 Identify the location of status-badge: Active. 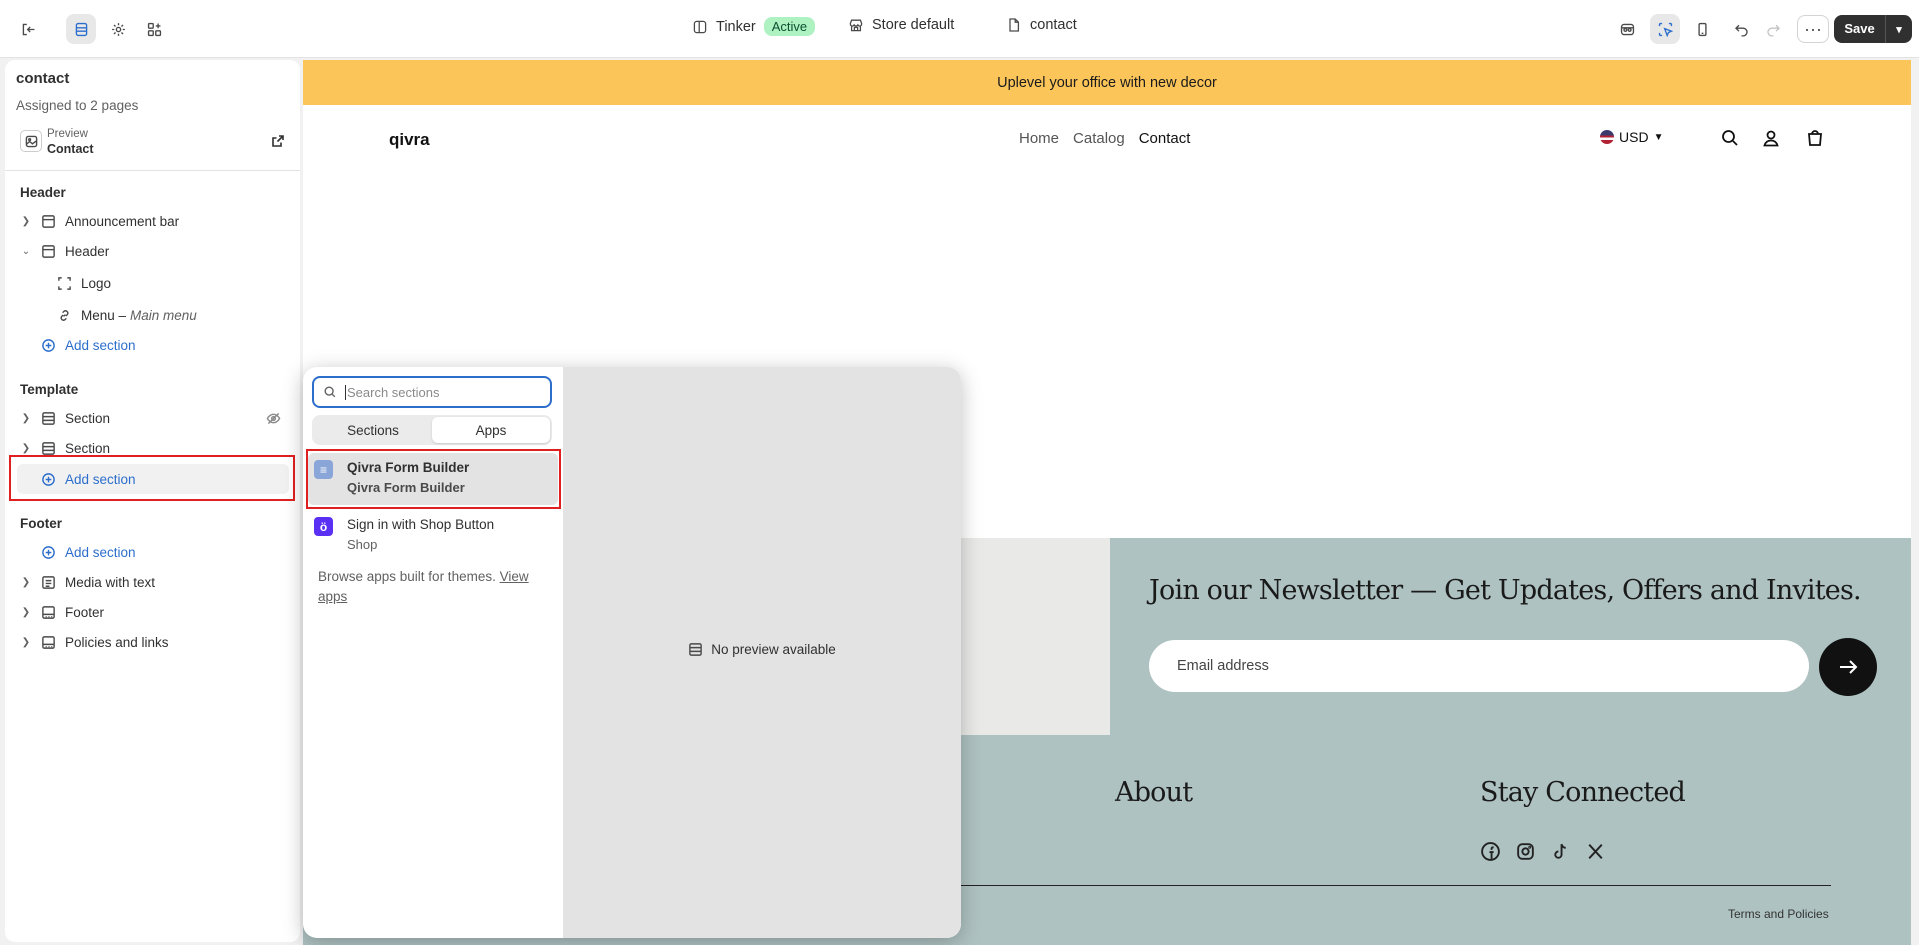
(789, 26).